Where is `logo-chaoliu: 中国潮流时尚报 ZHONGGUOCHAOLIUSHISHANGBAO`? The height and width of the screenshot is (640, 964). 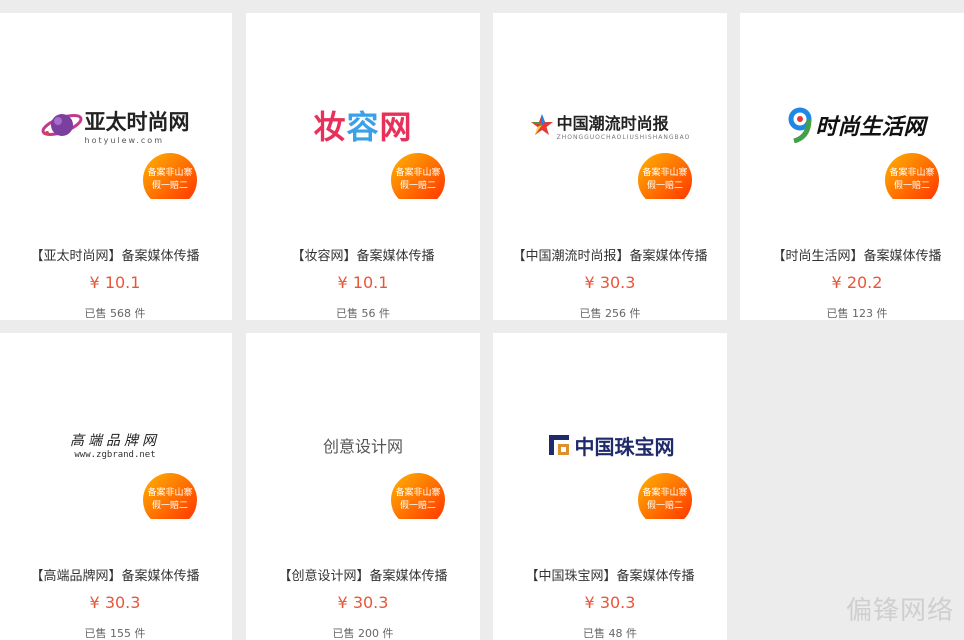 logo-chaoliu: 中国潮流时尚报 ZHONGGUOCHAOLIUSHISHANGBAO is located at coordinates (610, 125).